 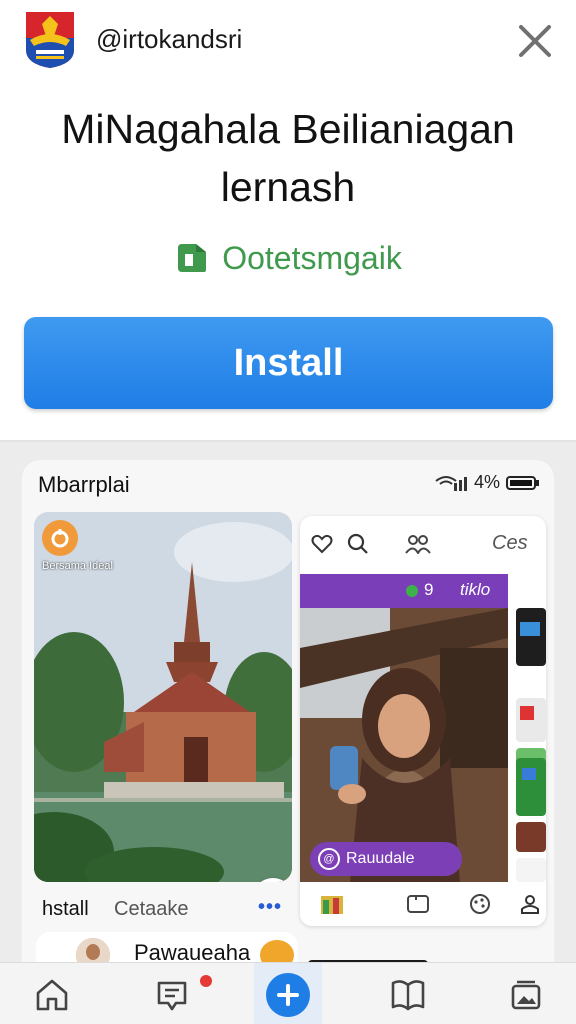 I want to click on developer-name: Ootetsmgaik, so click(x=312, y=257).